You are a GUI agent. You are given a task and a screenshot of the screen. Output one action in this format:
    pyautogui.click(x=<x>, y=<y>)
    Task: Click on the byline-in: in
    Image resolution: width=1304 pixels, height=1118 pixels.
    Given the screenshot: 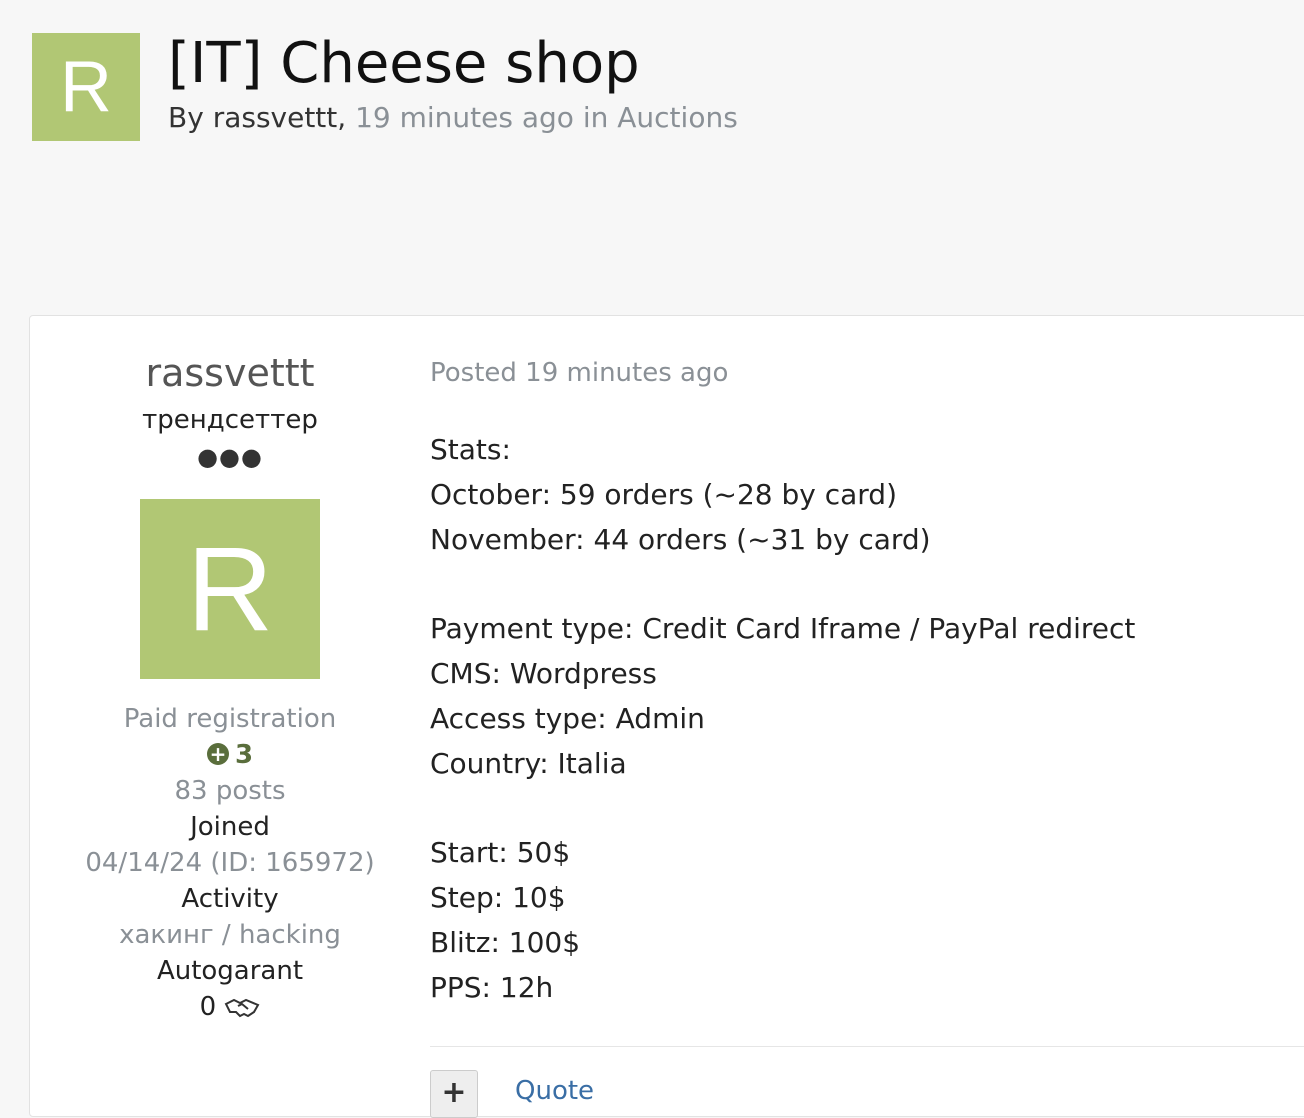 What is the action you would take?
    pyautogui.click(x=595, y=117)
    